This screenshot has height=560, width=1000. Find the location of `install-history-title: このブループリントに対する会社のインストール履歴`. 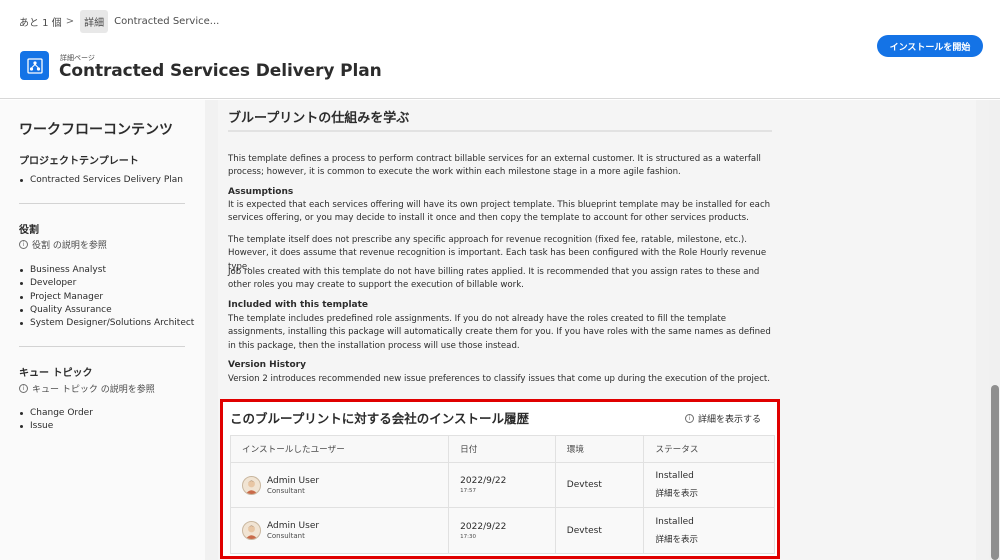

install-history-title: このブループリントに対する会社のインストール履歴 is located at coordinates (380, 418).